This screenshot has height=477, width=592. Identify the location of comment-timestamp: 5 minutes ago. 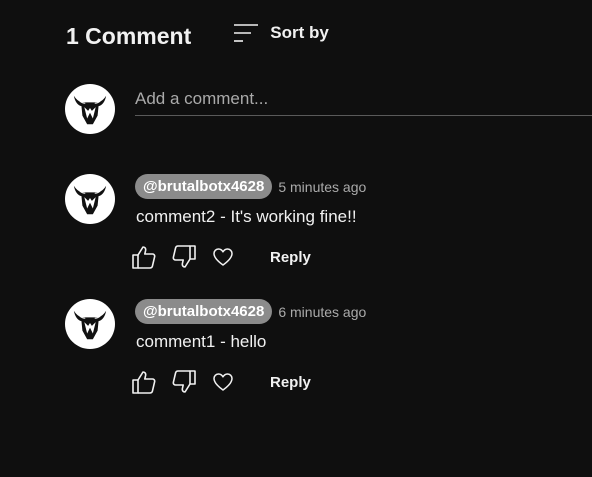
(322, 187).